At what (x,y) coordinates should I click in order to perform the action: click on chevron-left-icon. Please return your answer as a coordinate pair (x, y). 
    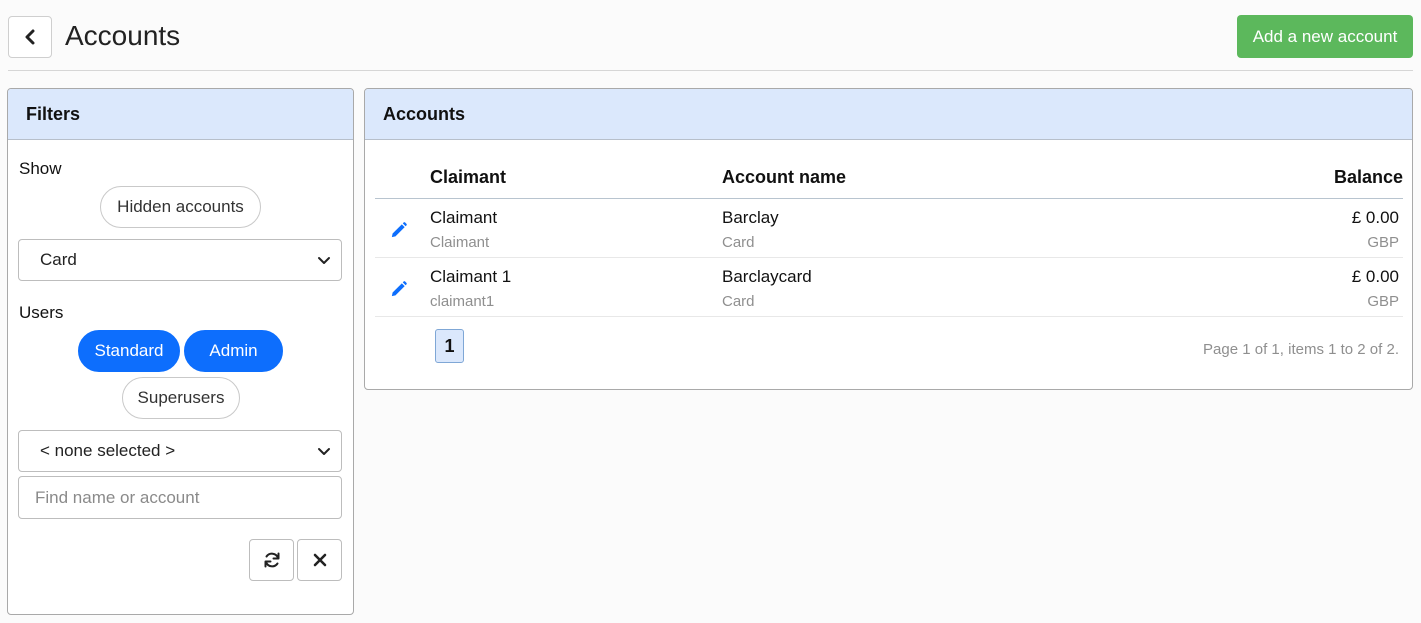
    Looking at the image, I should click on (30, 37).